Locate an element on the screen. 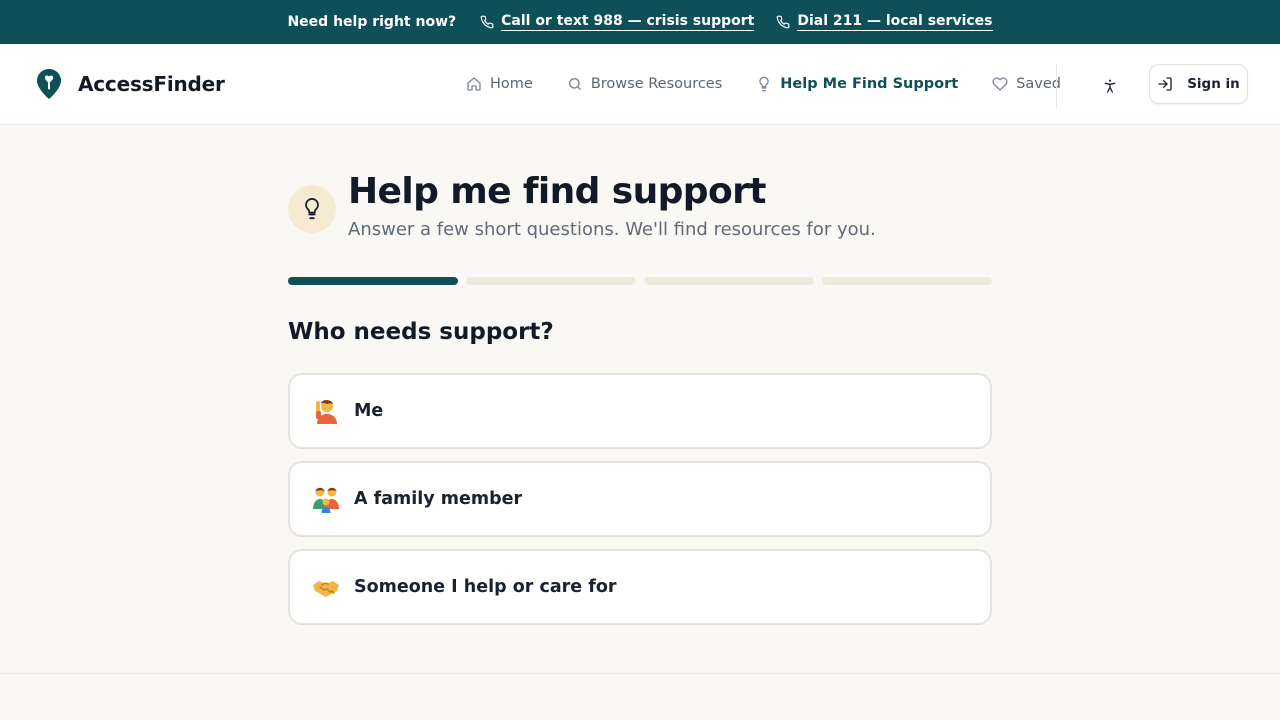  option-family-member: A family member is located at coordinates (640, 499).